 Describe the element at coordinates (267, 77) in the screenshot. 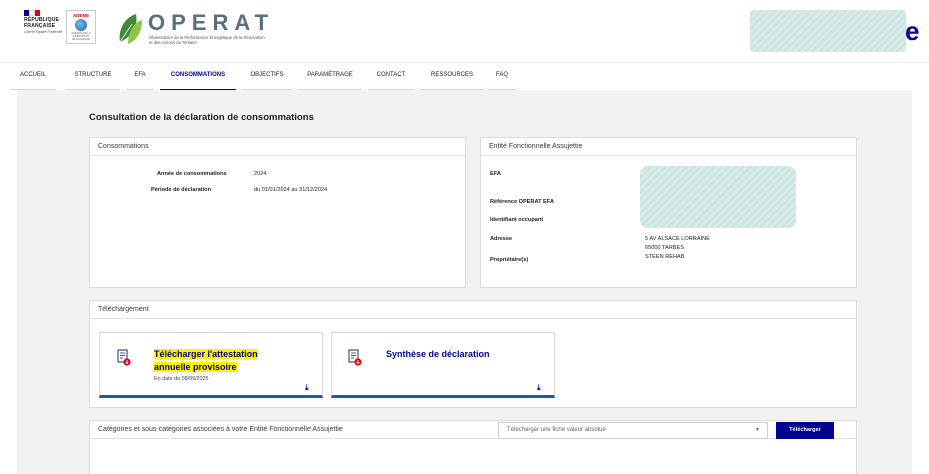

I see `nav-item-objectifs: OBJECTIFS` at that location.